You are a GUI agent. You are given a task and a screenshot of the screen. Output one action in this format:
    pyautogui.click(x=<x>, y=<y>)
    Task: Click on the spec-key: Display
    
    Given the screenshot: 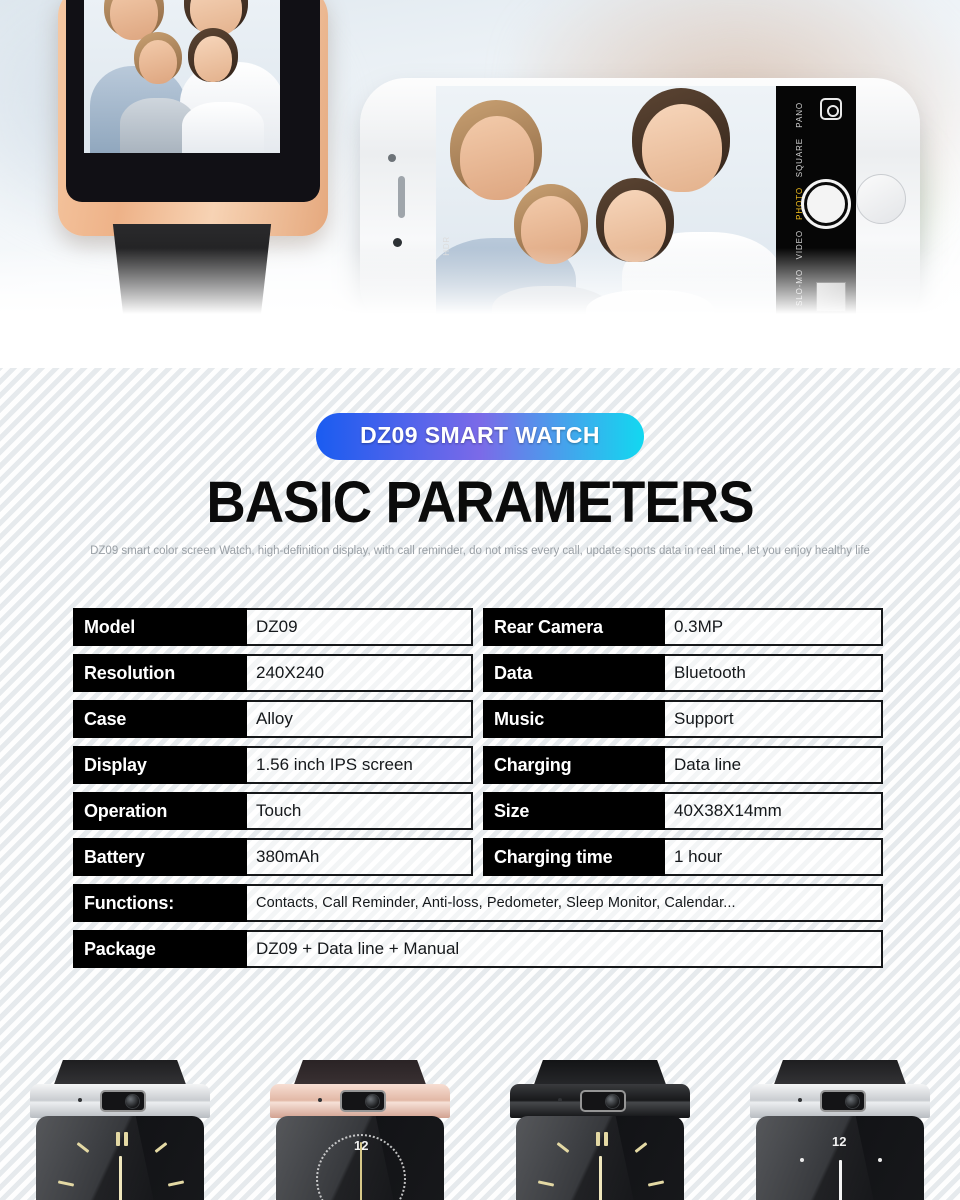 What is the action you would take?
    pyautogui.click(x=160, y=765)
    